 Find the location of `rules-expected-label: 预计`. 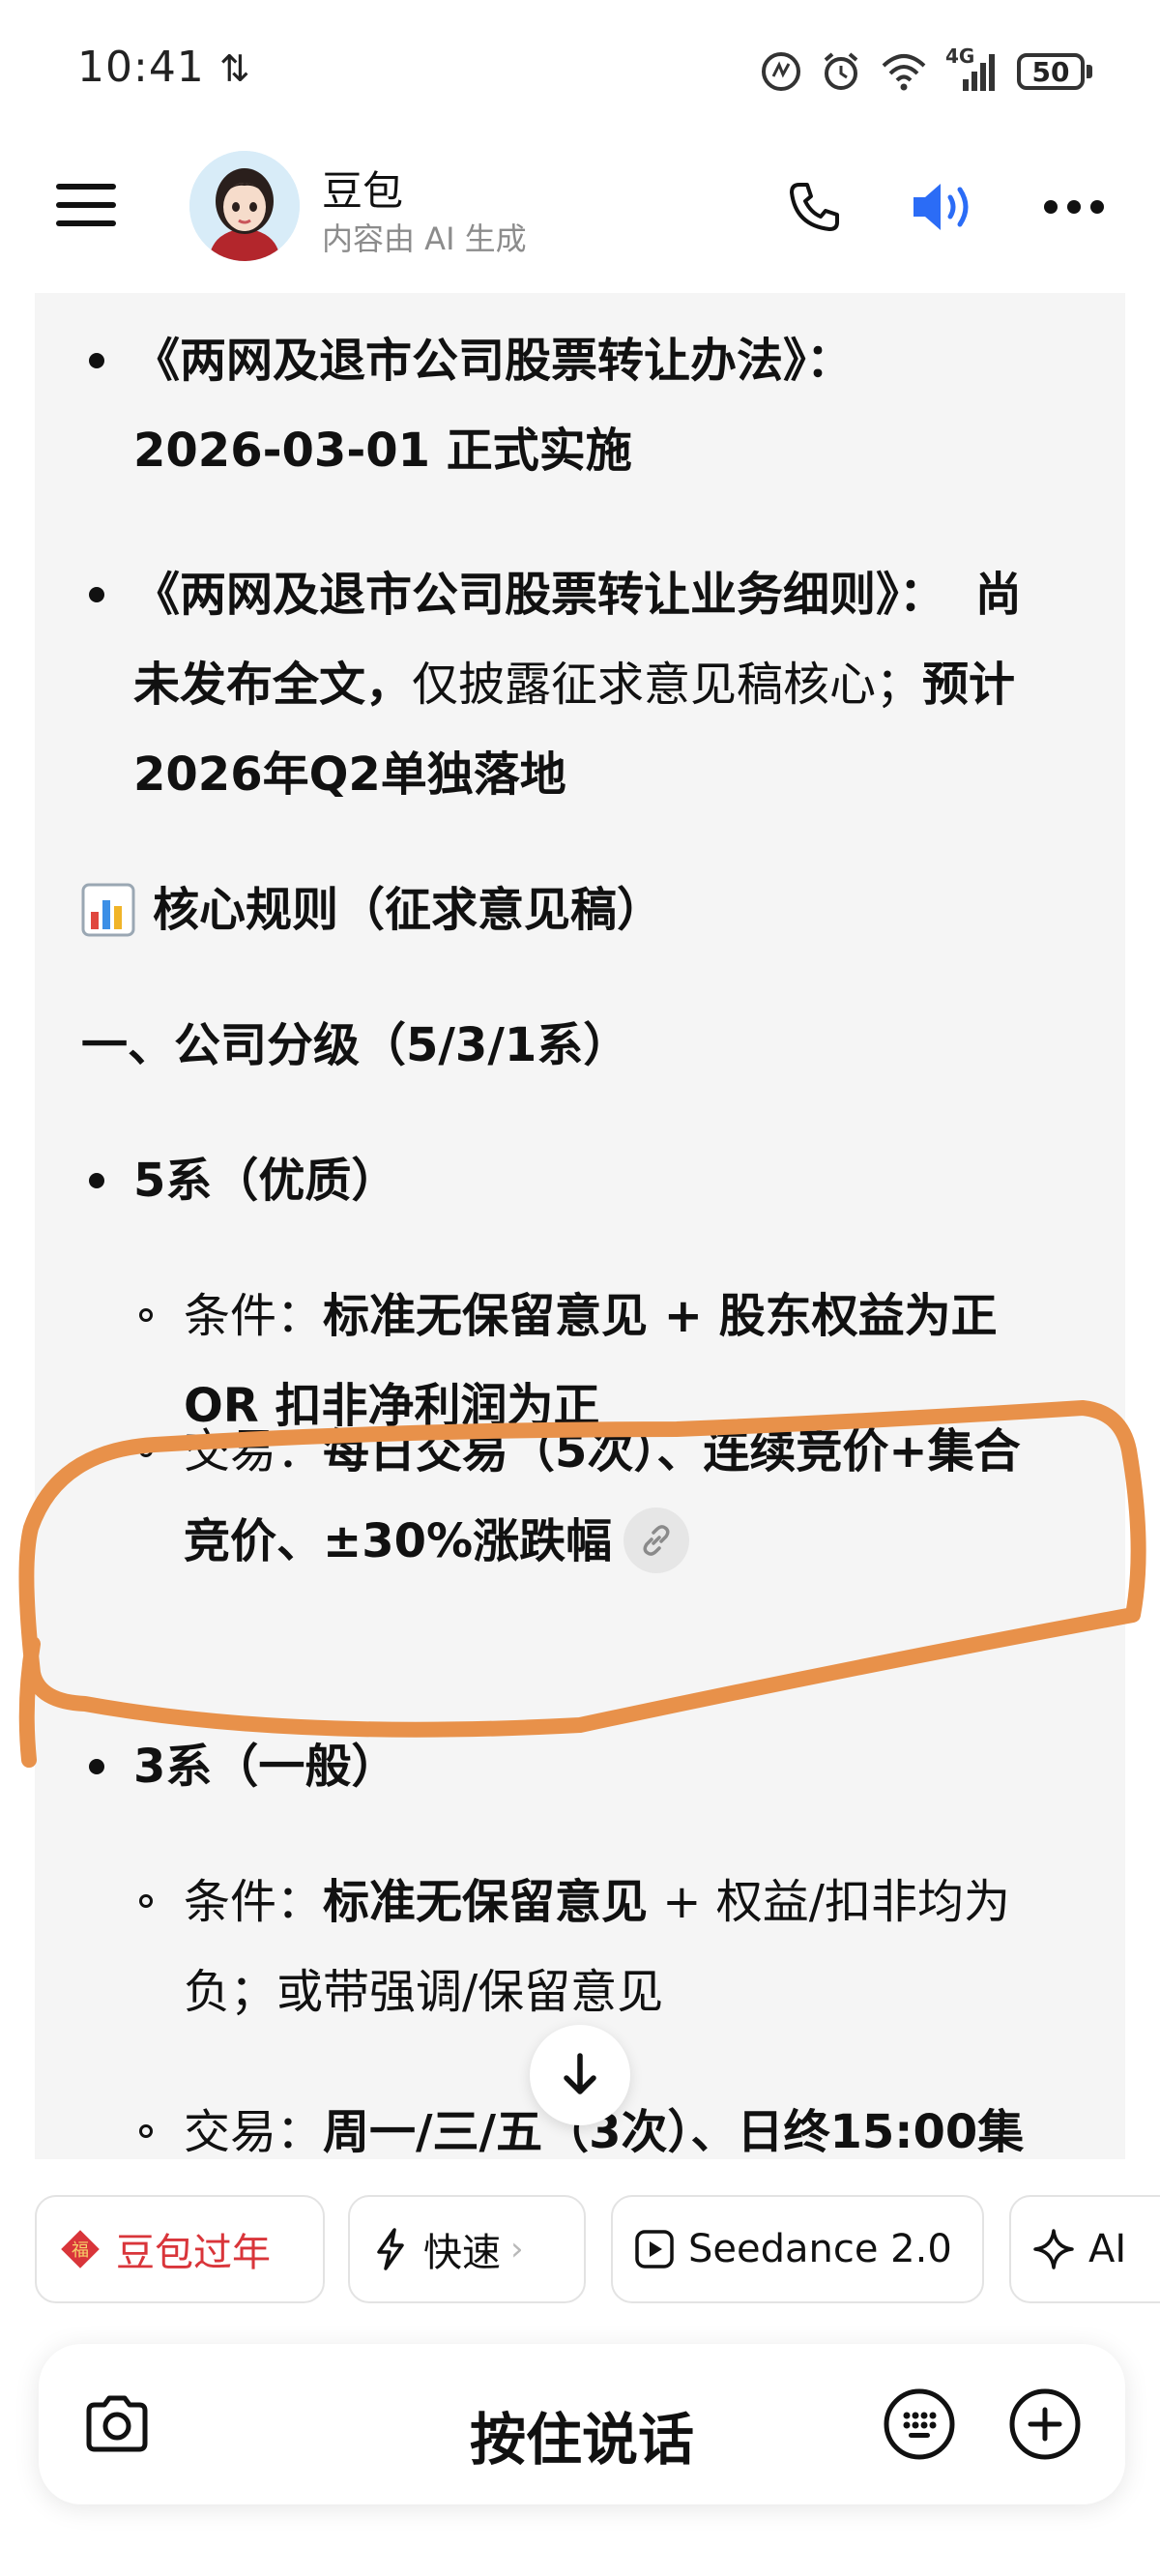

rules-expected-label: 预计 is located at coordinates (969, 685).